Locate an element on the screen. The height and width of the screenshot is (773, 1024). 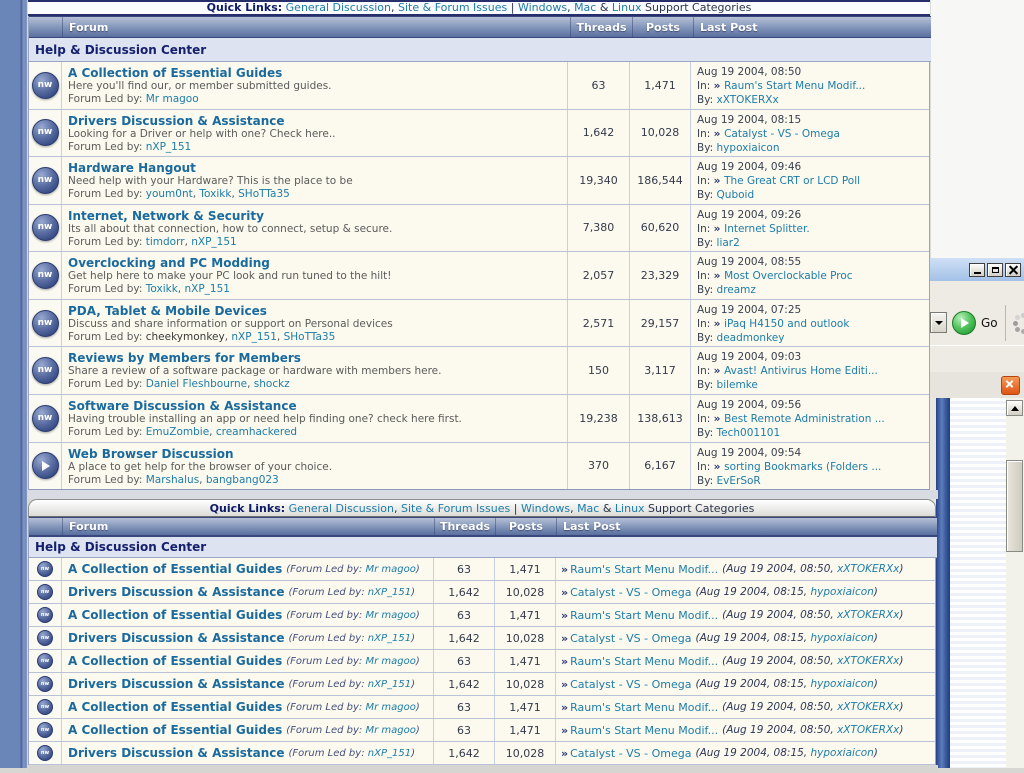
forum-title-link: Hardware Hangout is located at coordinates (314, 168).